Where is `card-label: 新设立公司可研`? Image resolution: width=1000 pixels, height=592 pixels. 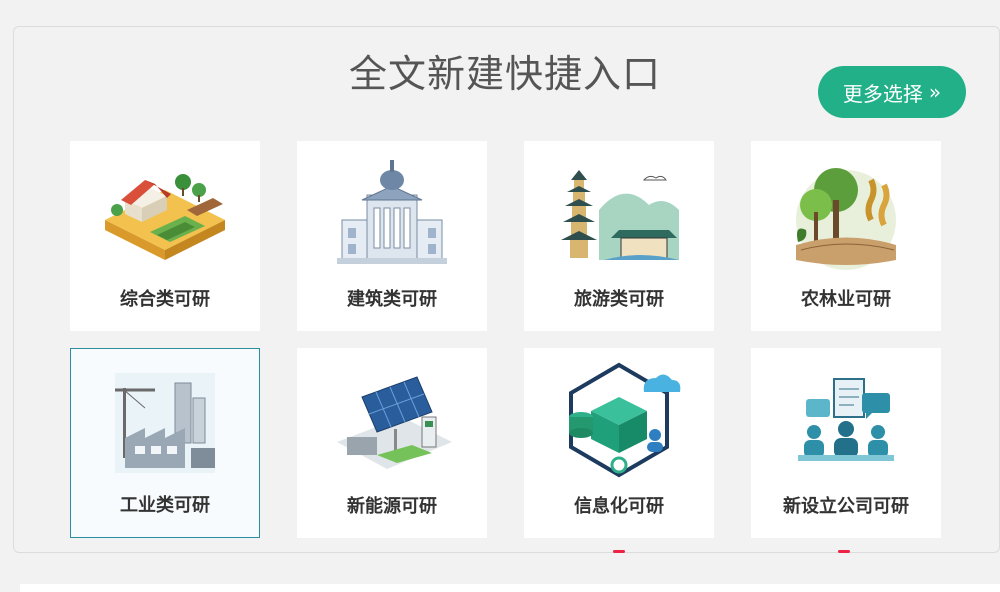 card-label: 新设立公司可研 is located at coordinates (846, 506).